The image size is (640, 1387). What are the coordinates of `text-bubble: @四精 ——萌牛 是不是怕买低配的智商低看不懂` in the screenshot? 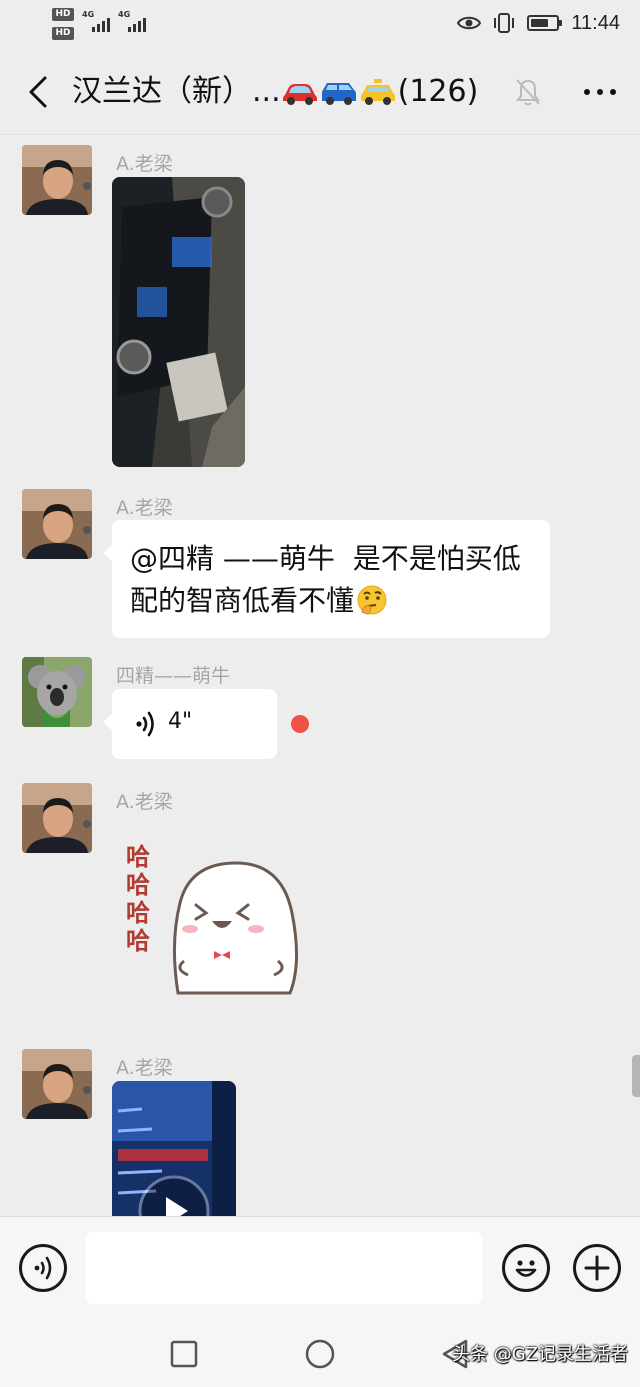 It's located at (326, 579).